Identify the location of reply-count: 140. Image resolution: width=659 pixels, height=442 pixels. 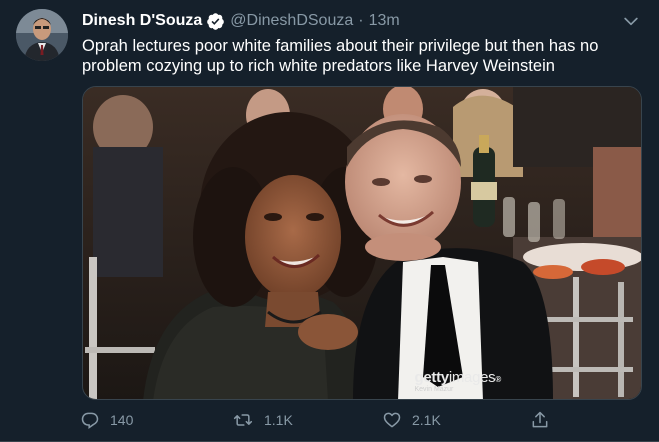
(122, 420).